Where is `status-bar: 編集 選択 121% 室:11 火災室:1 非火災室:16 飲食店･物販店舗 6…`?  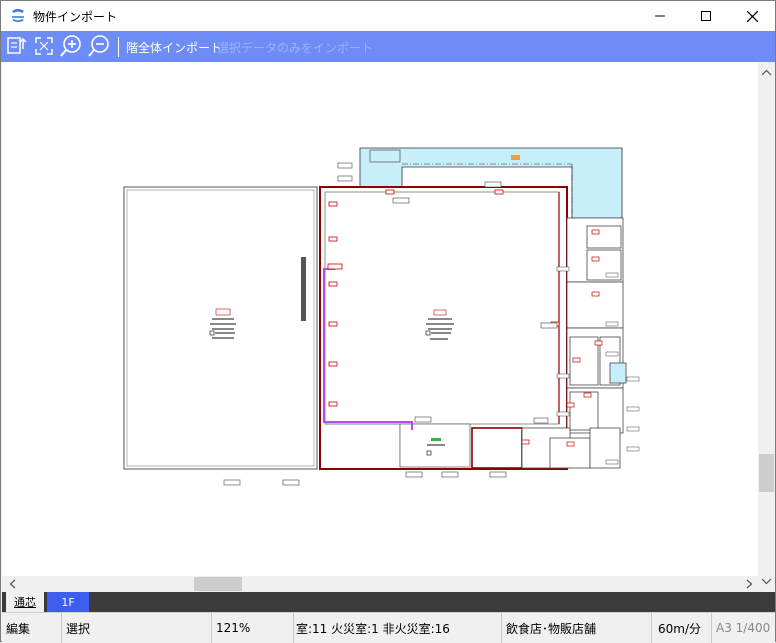
status-bar: 編集 選択 121% 室:11 火災室:1 非火災室:16 飲食店･物販店舗 6… is located at coordinates (388, 627).